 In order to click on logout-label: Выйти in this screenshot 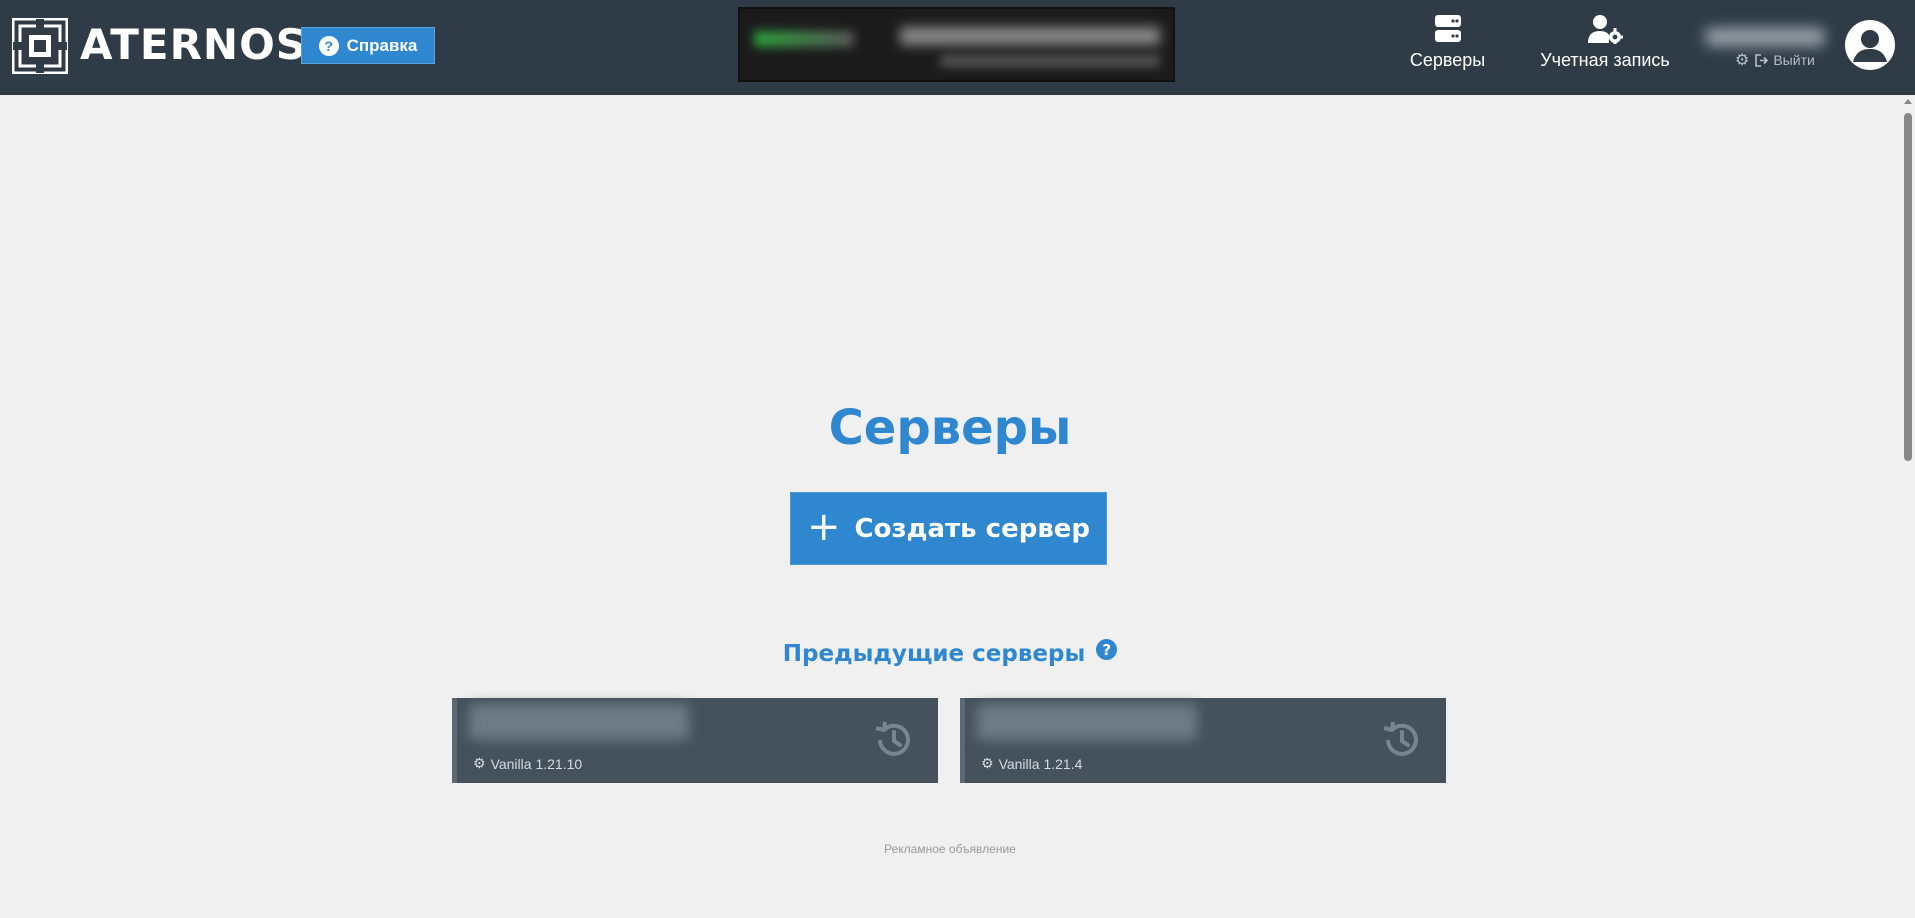, I will do `click(1794, 60)`.